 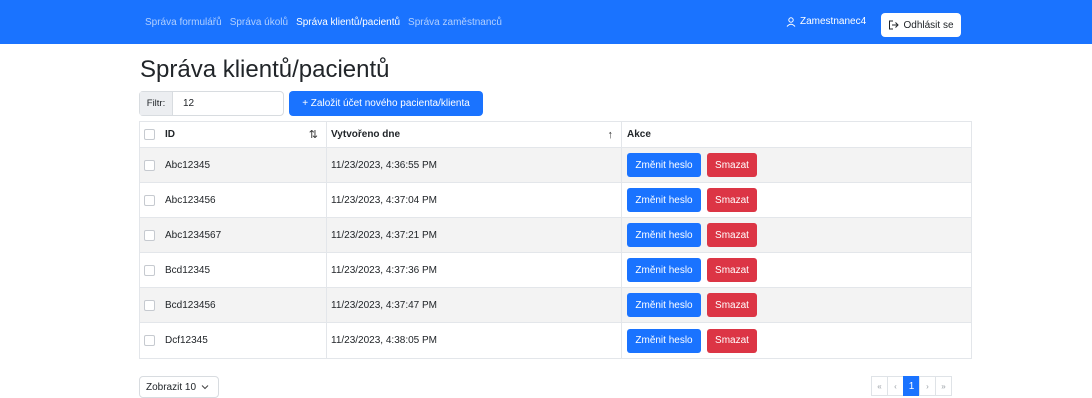 What do you see at coordinates (879, 386) in the screenshot?
I see `pagination-first: «` at bounding box center [879, 386].